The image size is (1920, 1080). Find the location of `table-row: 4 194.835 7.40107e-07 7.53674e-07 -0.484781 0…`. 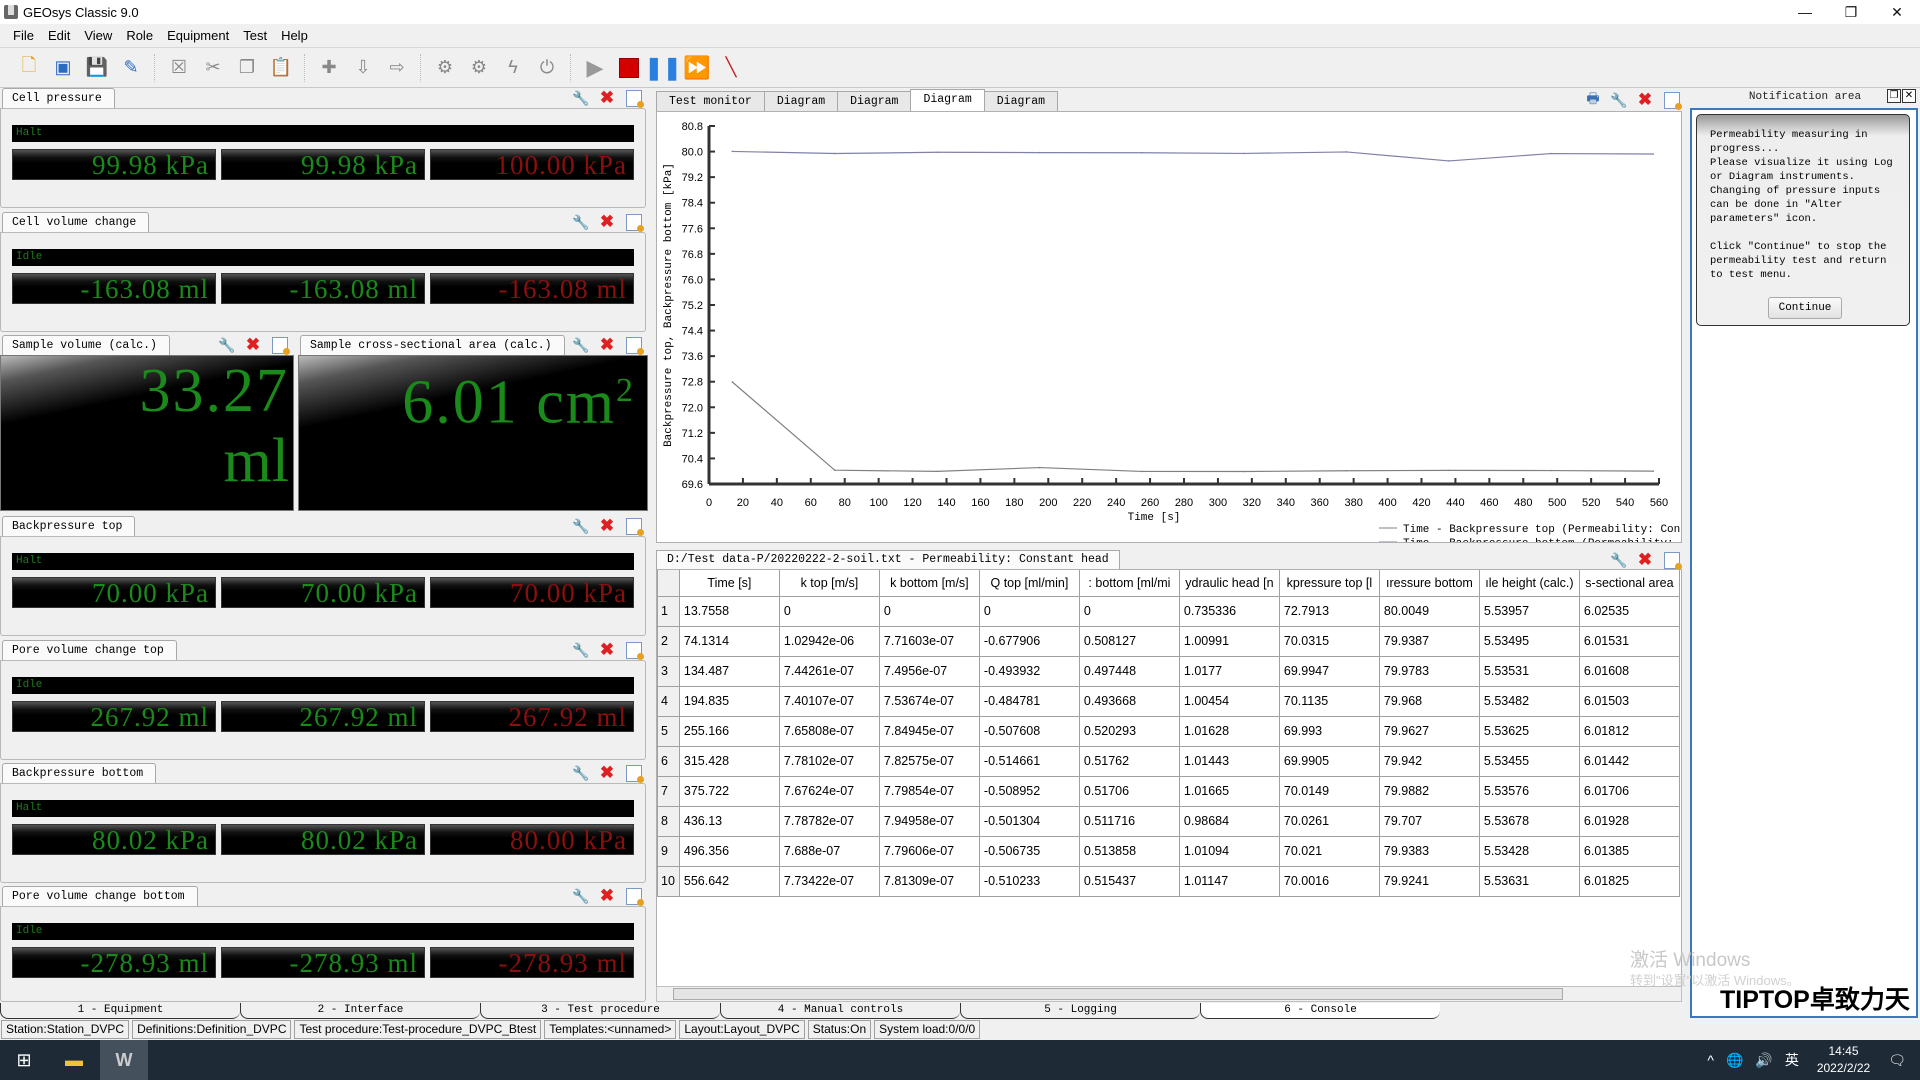

table-row: 4 194.835 7.40107e-07 7.53674e-07 -0.484781 0… is located at coordinates (1168, 701).